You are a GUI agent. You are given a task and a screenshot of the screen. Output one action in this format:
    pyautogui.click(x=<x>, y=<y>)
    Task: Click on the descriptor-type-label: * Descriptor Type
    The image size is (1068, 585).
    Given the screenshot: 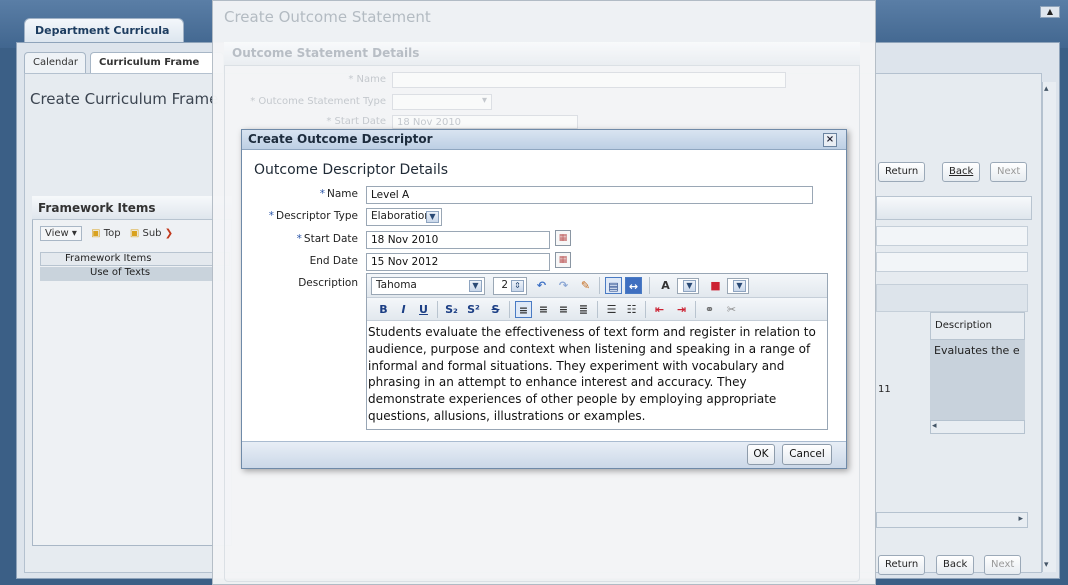 What is the action you would take?
    pyautogui.click(x=313, y=216)
    